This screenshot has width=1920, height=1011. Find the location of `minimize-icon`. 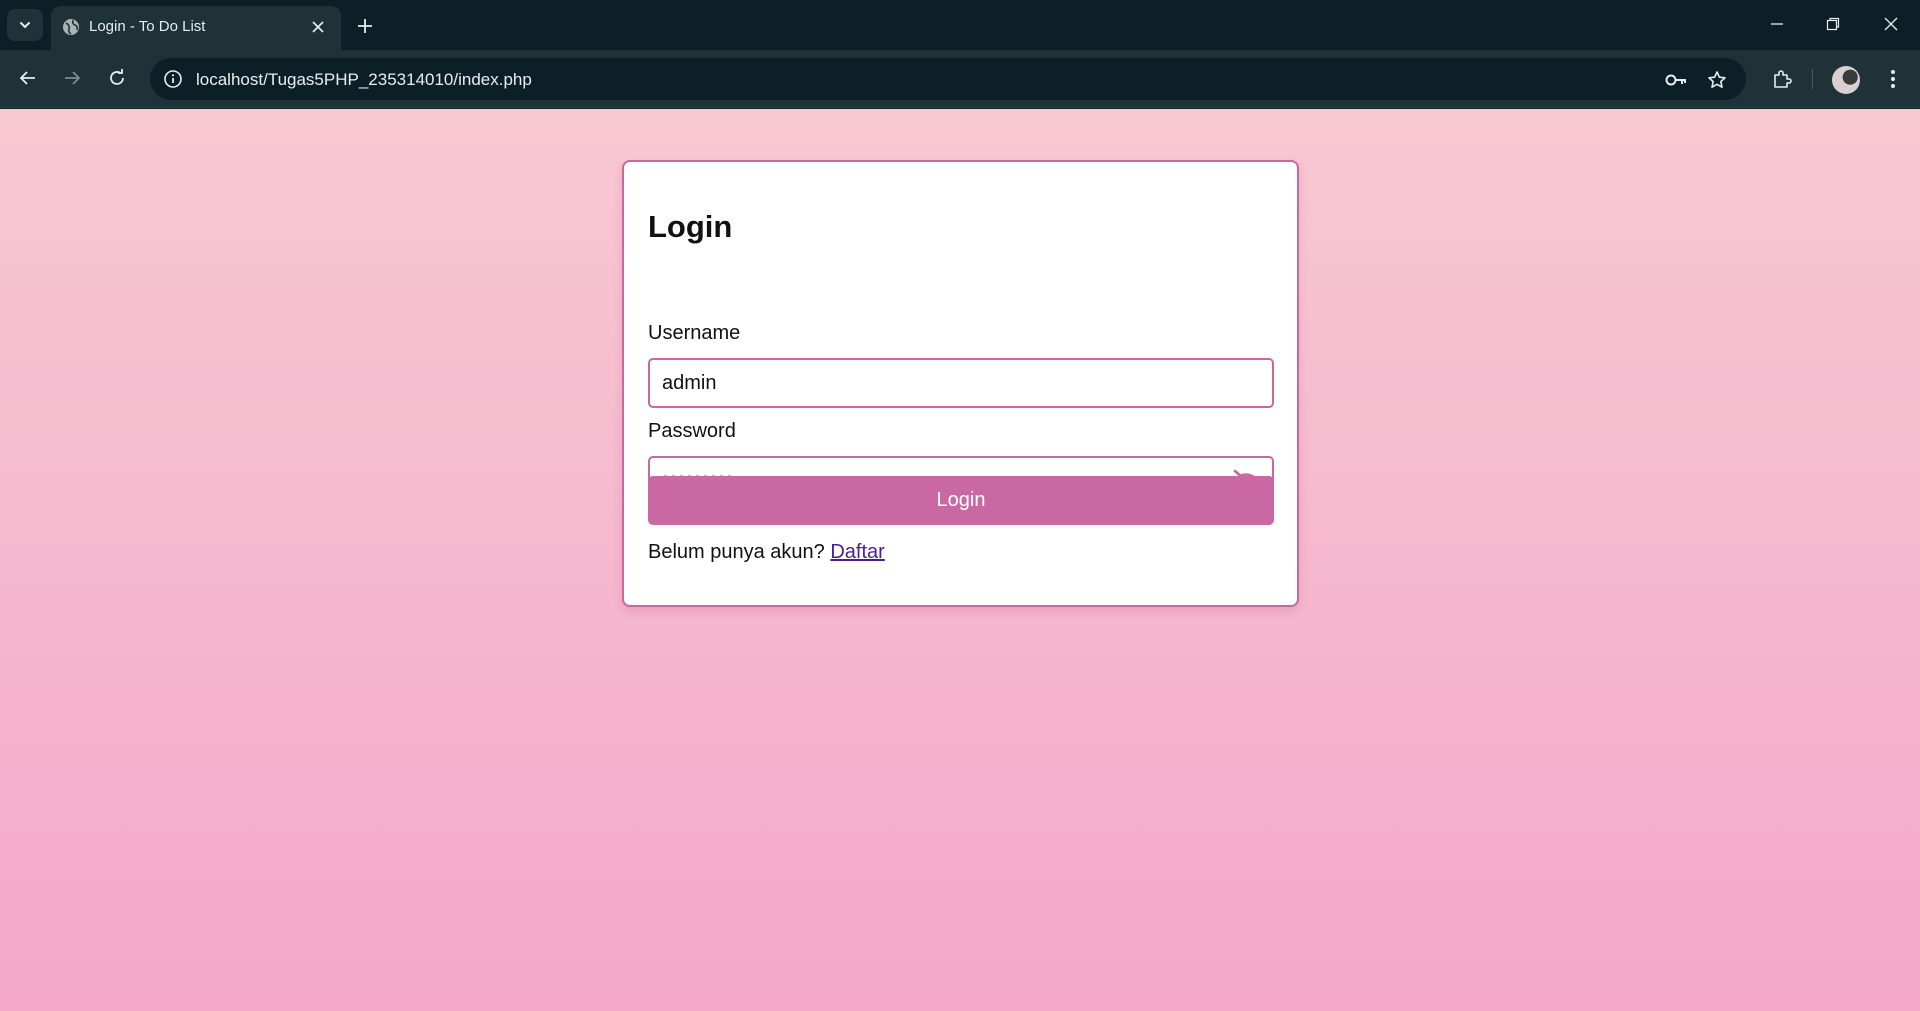

minimize-icon is located at coordinates (1777, 24).